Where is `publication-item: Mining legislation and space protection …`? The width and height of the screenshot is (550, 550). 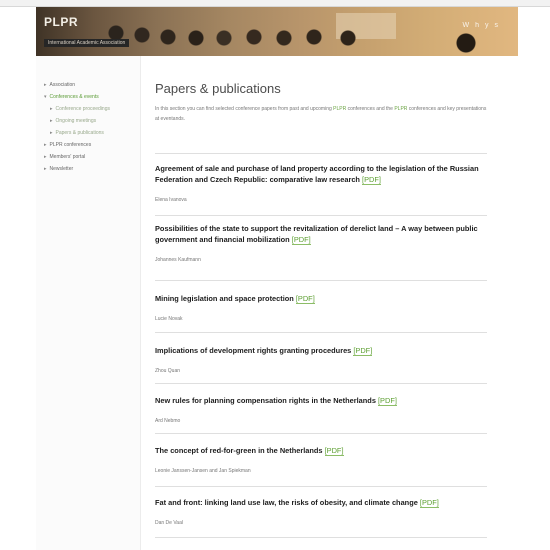 publication-item: Mining legislation and space protection … is located at coordinates (321, 307).